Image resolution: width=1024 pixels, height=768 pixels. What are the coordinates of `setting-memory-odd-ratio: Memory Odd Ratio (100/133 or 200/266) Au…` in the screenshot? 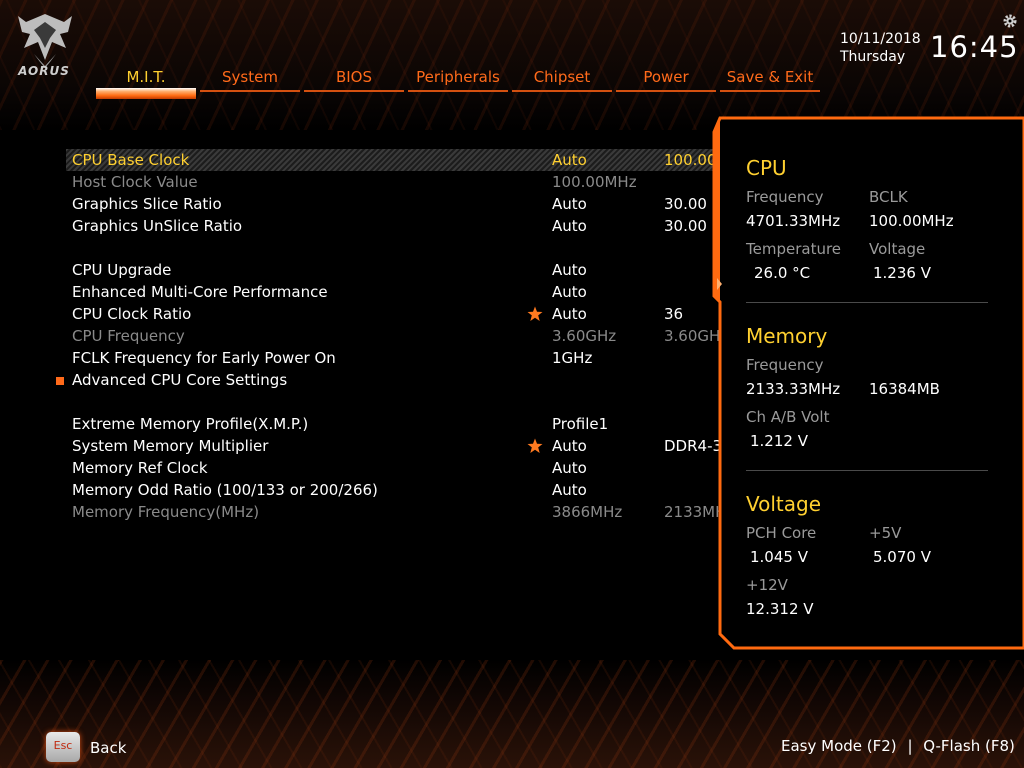 It's located at (356, 490).